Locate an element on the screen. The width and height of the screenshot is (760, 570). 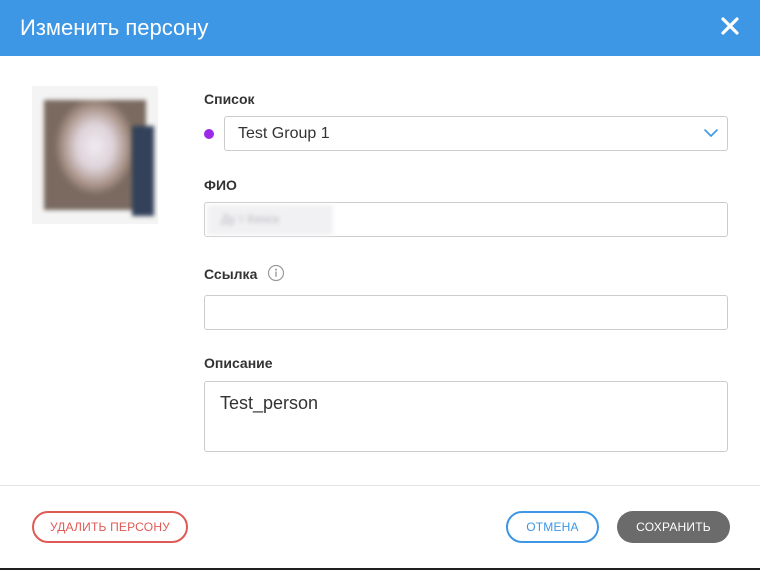
person-photo-background is located at coordinates (143, 171).